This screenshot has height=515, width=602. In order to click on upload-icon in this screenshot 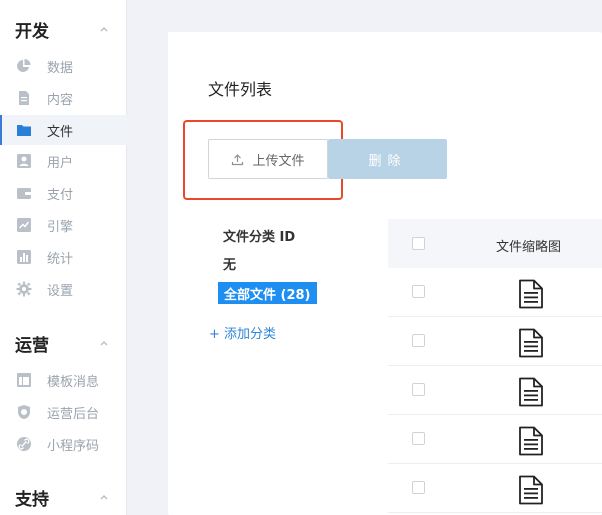, I will do `click(238, 159)`.